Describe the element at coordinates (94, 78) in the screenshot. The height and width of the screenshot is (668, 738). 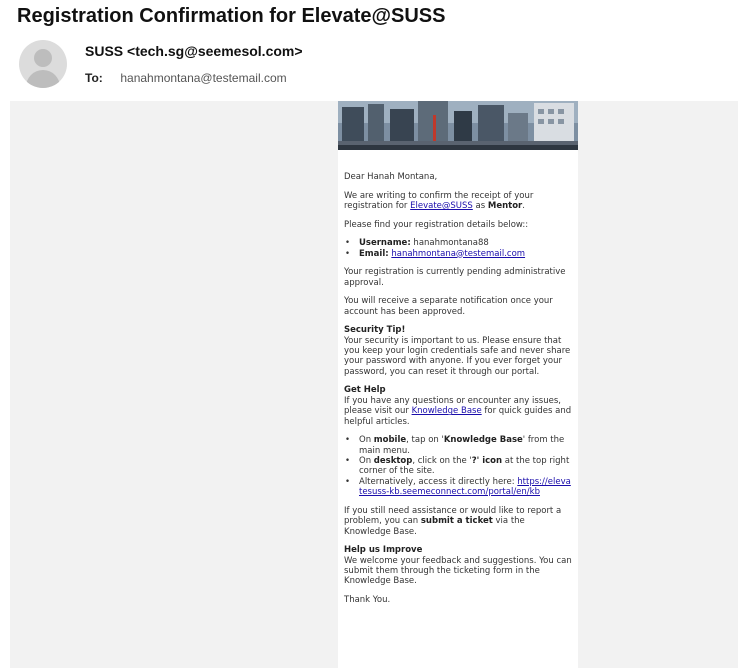
I see `to-label: To:` at that location.